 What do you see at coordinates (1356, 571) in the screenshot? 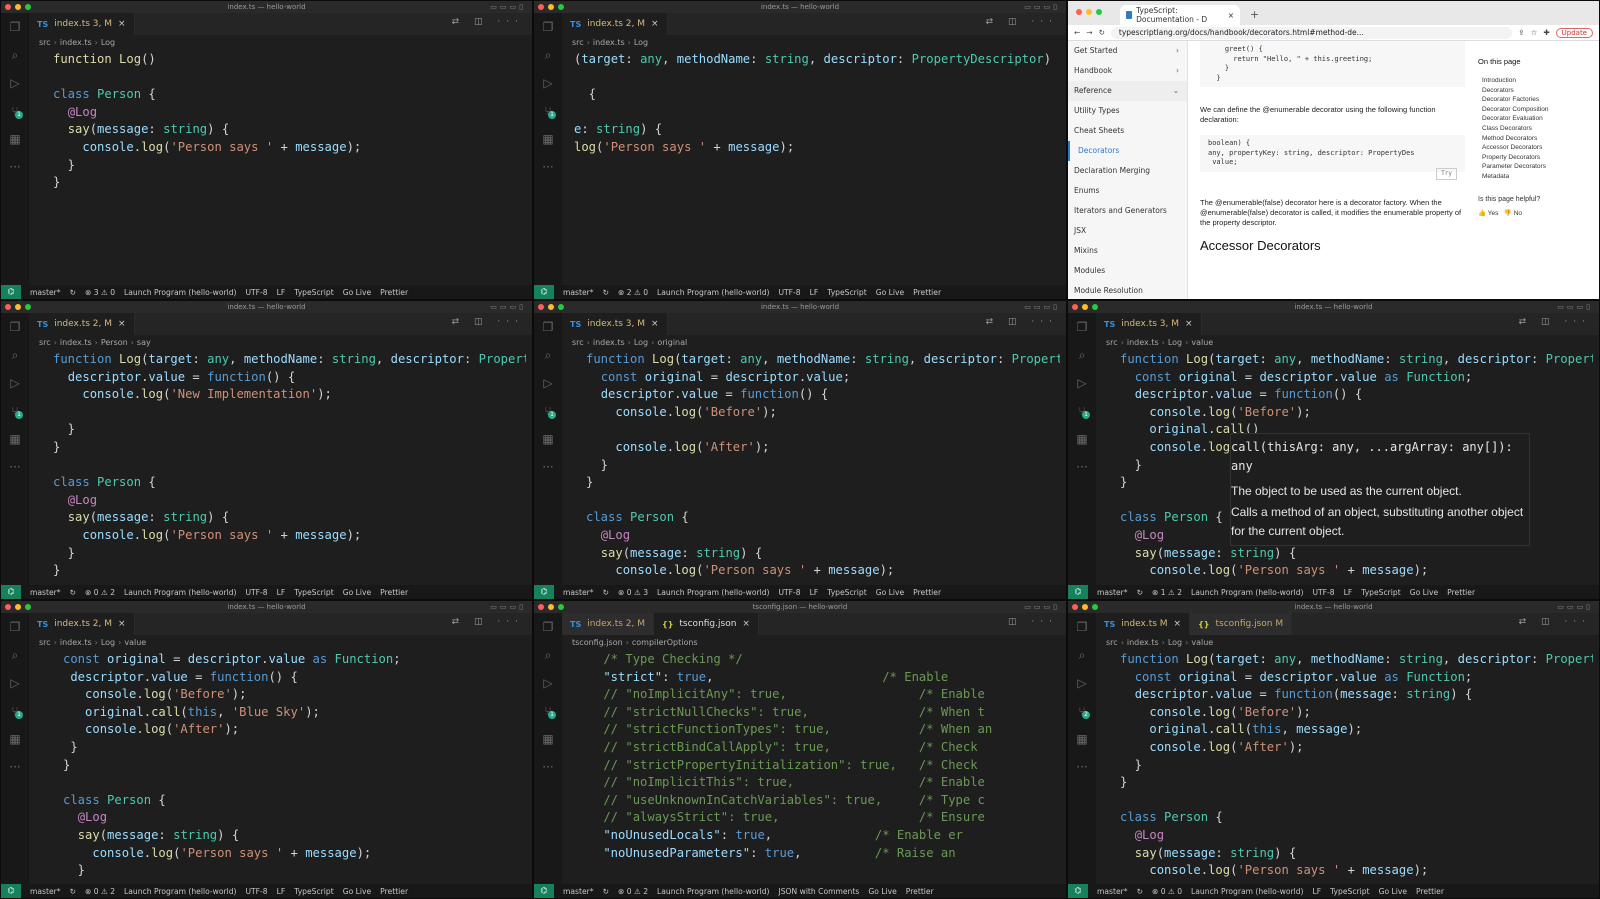
I see `code-line: console.log('Person says ' + message);` at bounding box center [1356, 571].